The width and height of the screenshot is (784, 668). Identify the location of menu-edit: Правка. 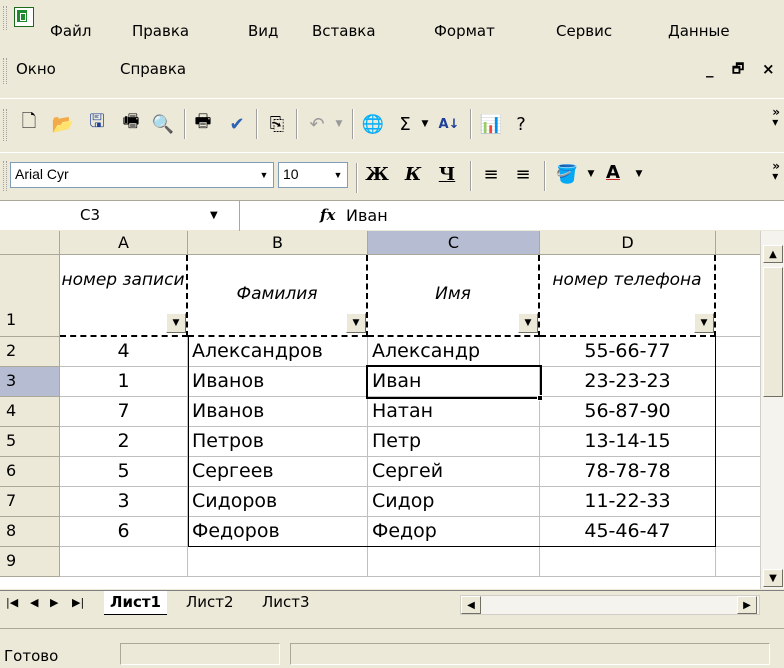
(160, 31).